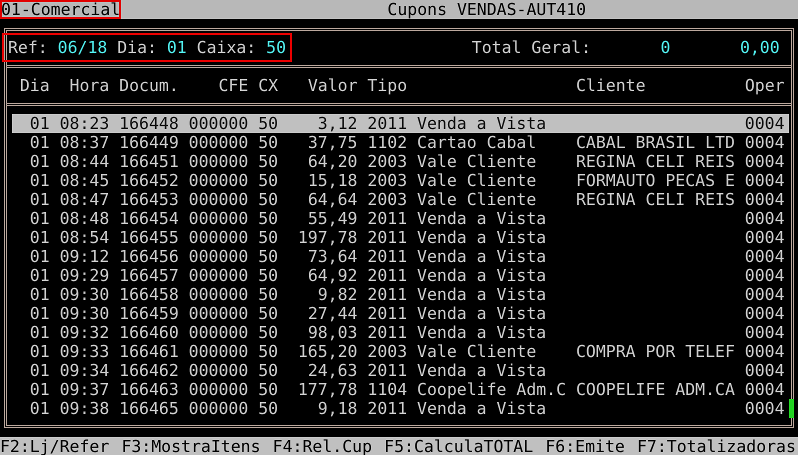 The image size is (798, 455). Describe the element at coordinates (149, 332) in the screenshot. I see `table-cell: 166460` at that location.